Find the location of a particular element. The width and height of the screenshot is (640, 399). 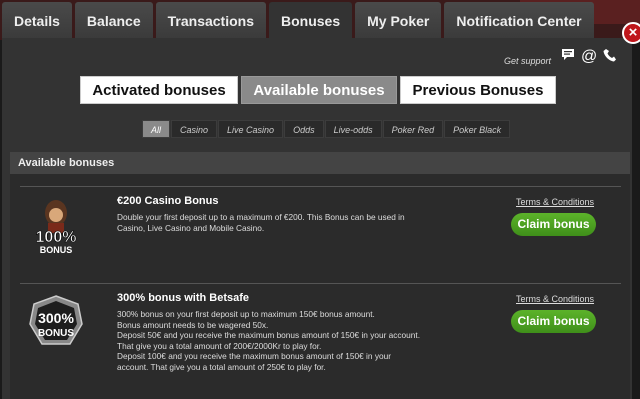

filter-poker-black: Poker Black is located at coordinates (477, 129).